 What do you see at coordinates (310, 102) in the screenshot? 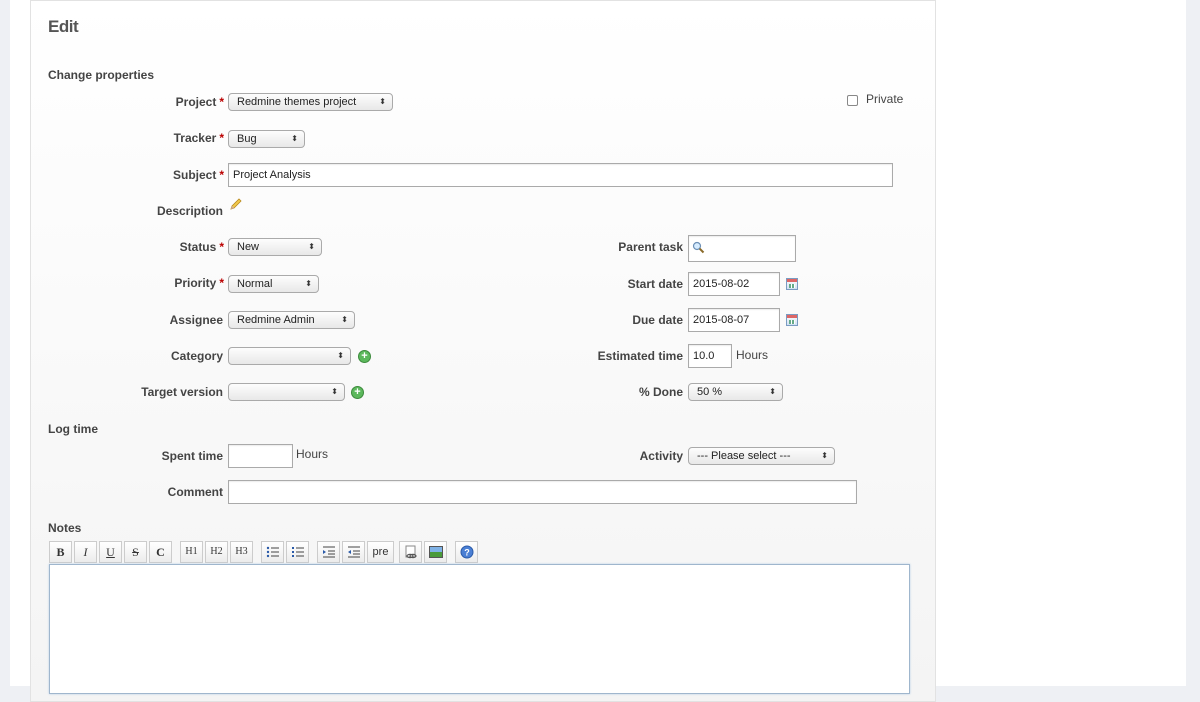
I see `project-select: Redmine themes project ⬍` at bounding box center [310, 102].